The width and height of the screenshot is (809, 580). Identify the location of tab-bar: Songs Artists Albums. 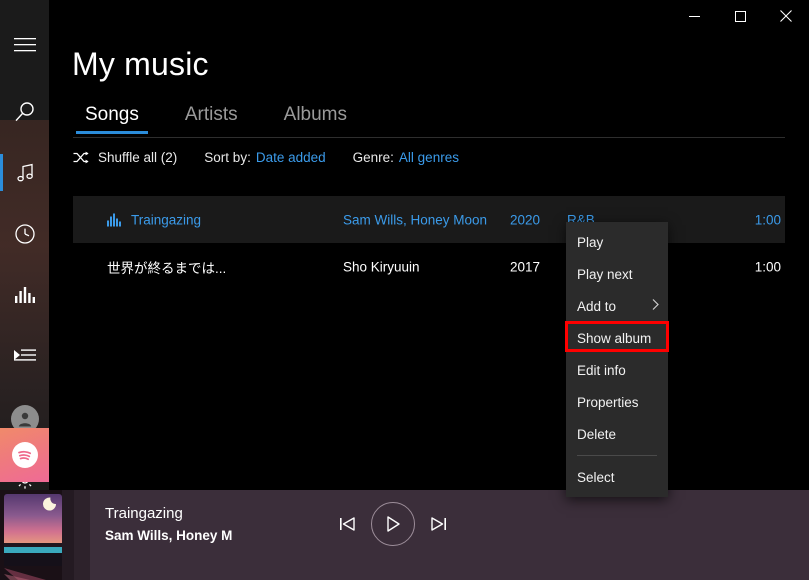
(216, 119).